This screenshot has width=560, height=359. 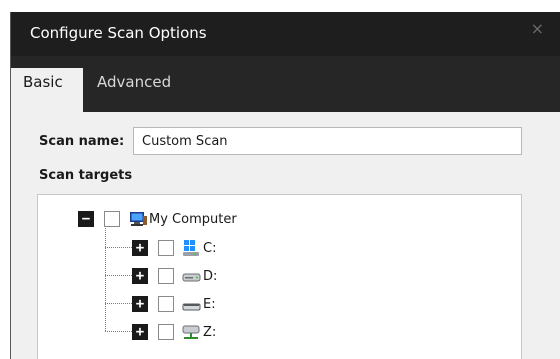 What do you see at coordinates (166, 332) in the screenshot?
I see `checkbox-drive-z` at bounding box center [166, 332].